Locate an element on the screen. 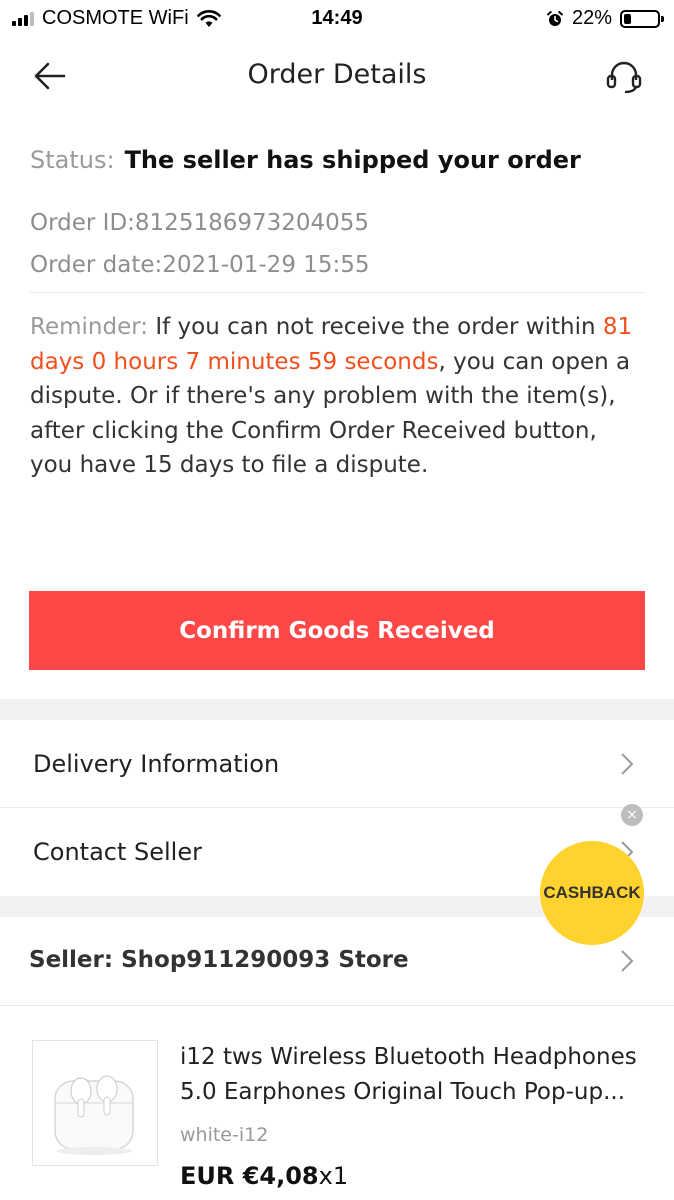  status-label: Status: is located at coordinates (72, 160).